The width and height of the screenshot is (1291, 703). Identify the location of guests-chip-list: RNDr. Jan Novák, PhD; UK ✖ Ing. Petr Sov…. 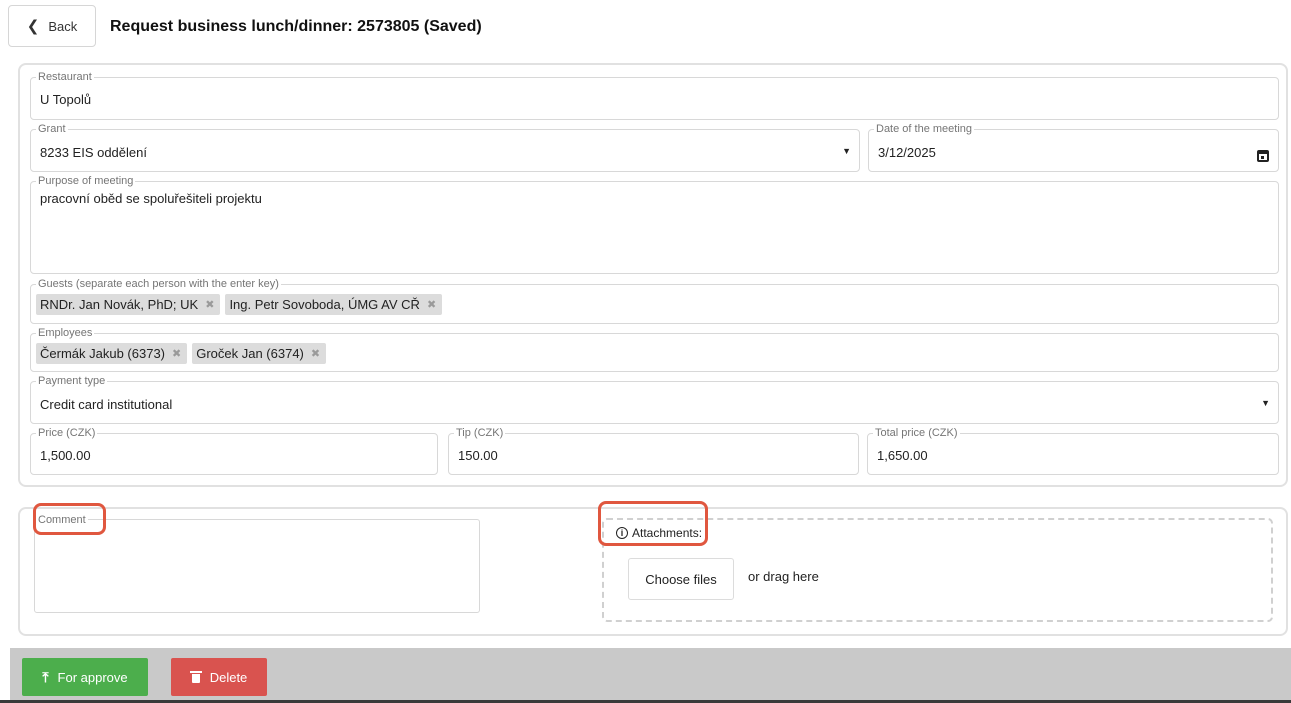
(239, 304).